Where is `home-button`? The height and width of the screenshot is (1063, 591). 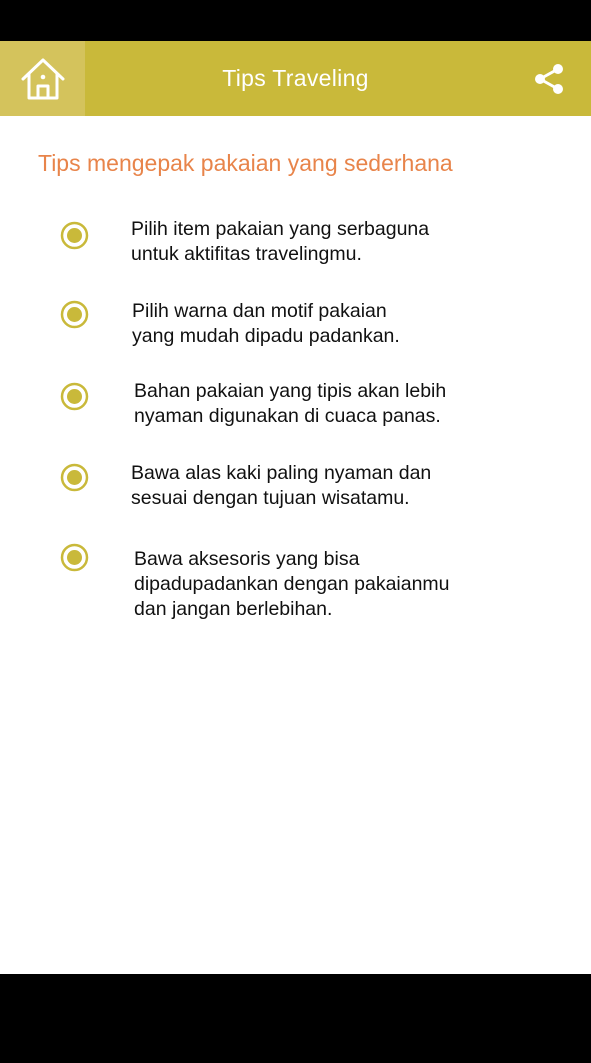 home-button is located at coordinates (42, 78).